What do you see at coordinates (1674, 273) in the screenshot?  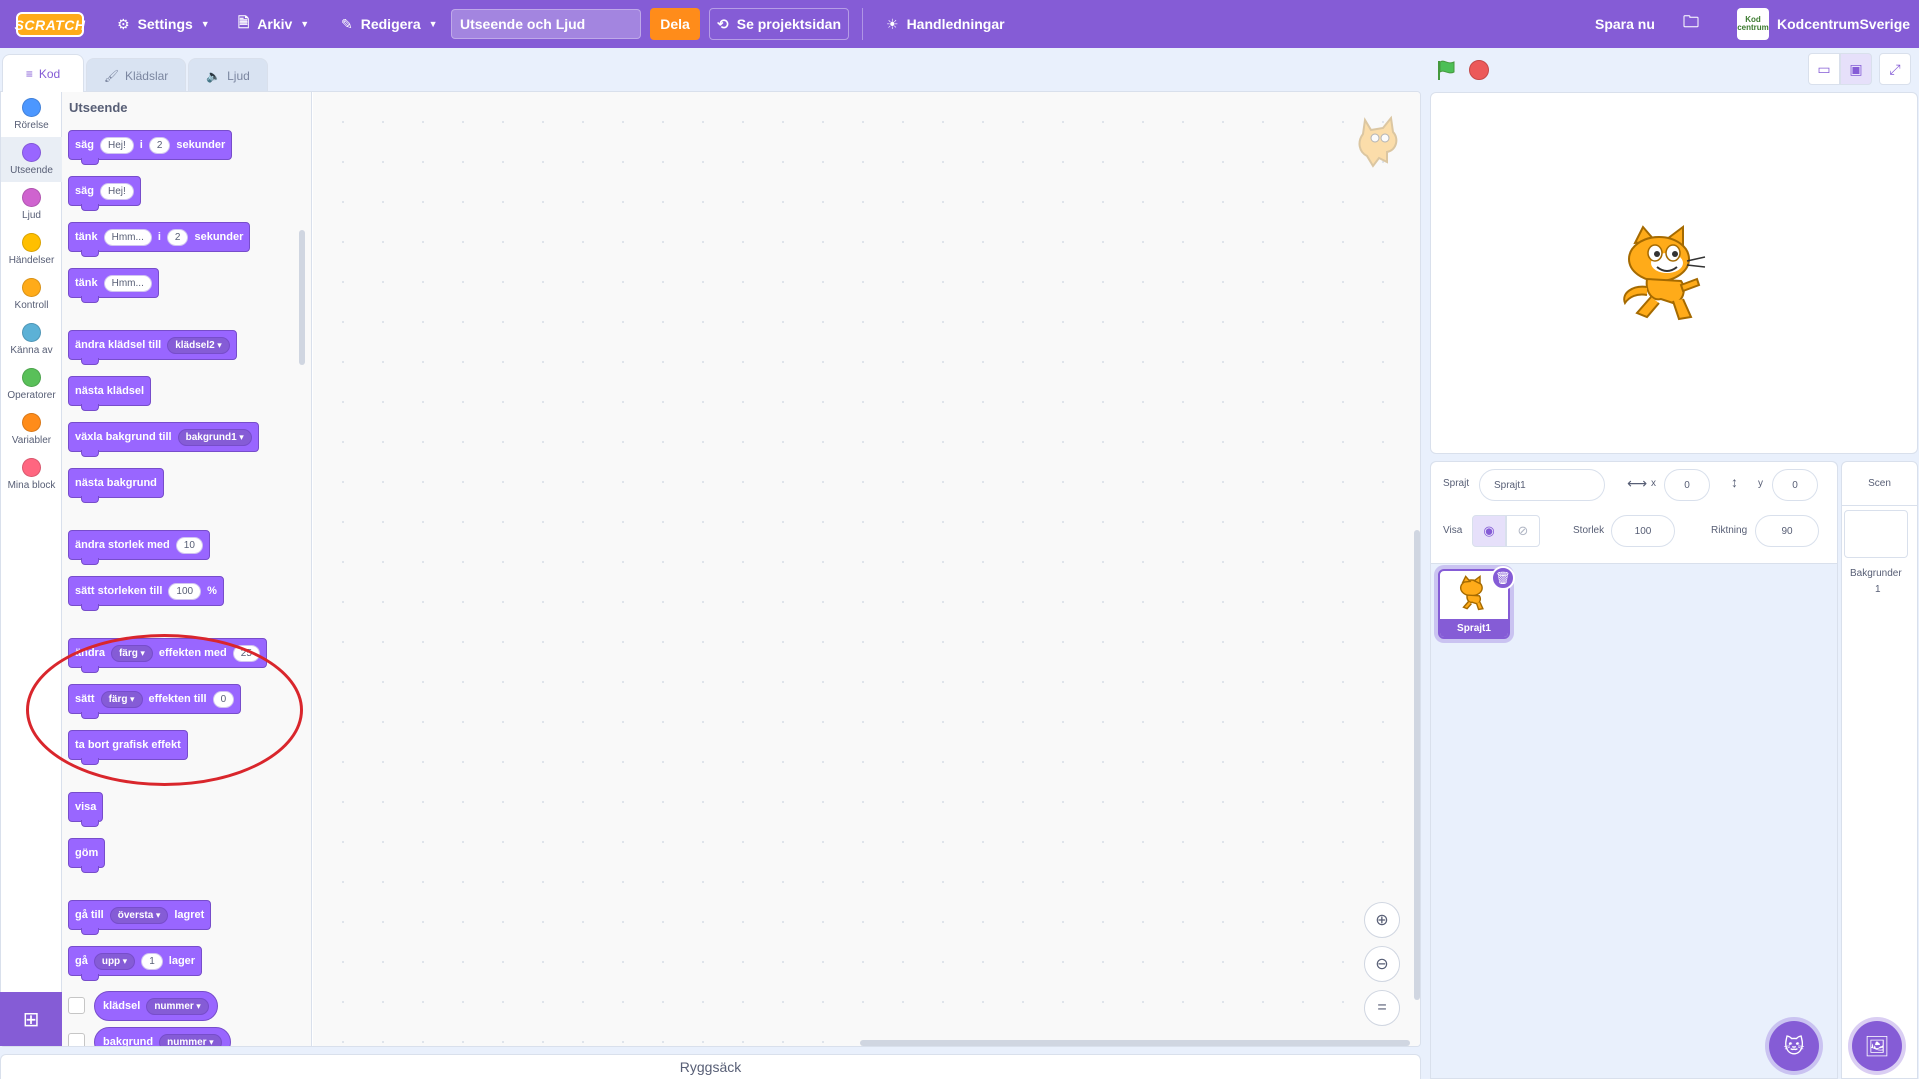 I see `stage` at bounding box center [1674, 273].